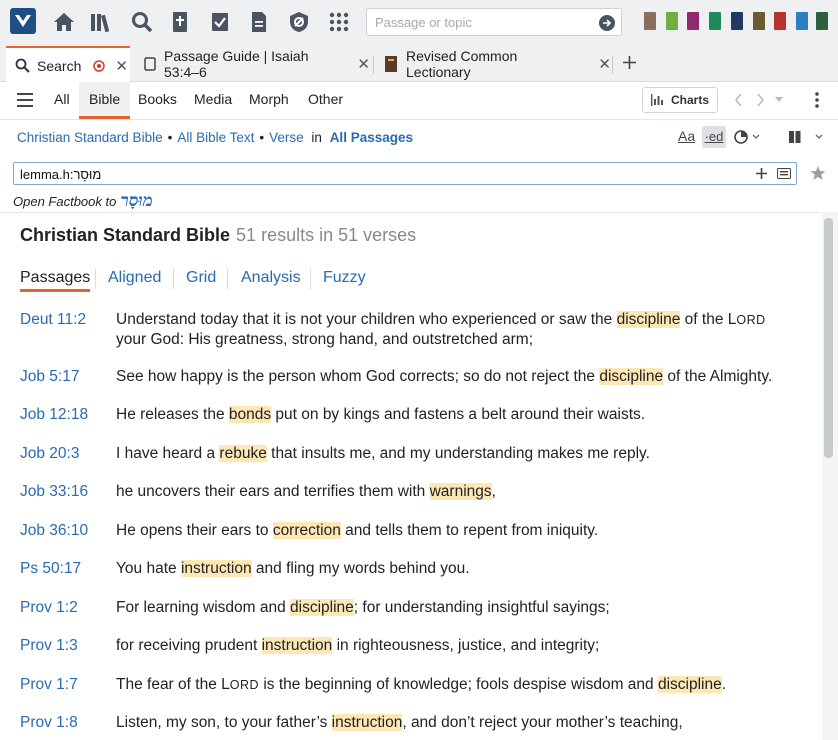  I want to click on kind-tab-media: Media, so click(213, 99).